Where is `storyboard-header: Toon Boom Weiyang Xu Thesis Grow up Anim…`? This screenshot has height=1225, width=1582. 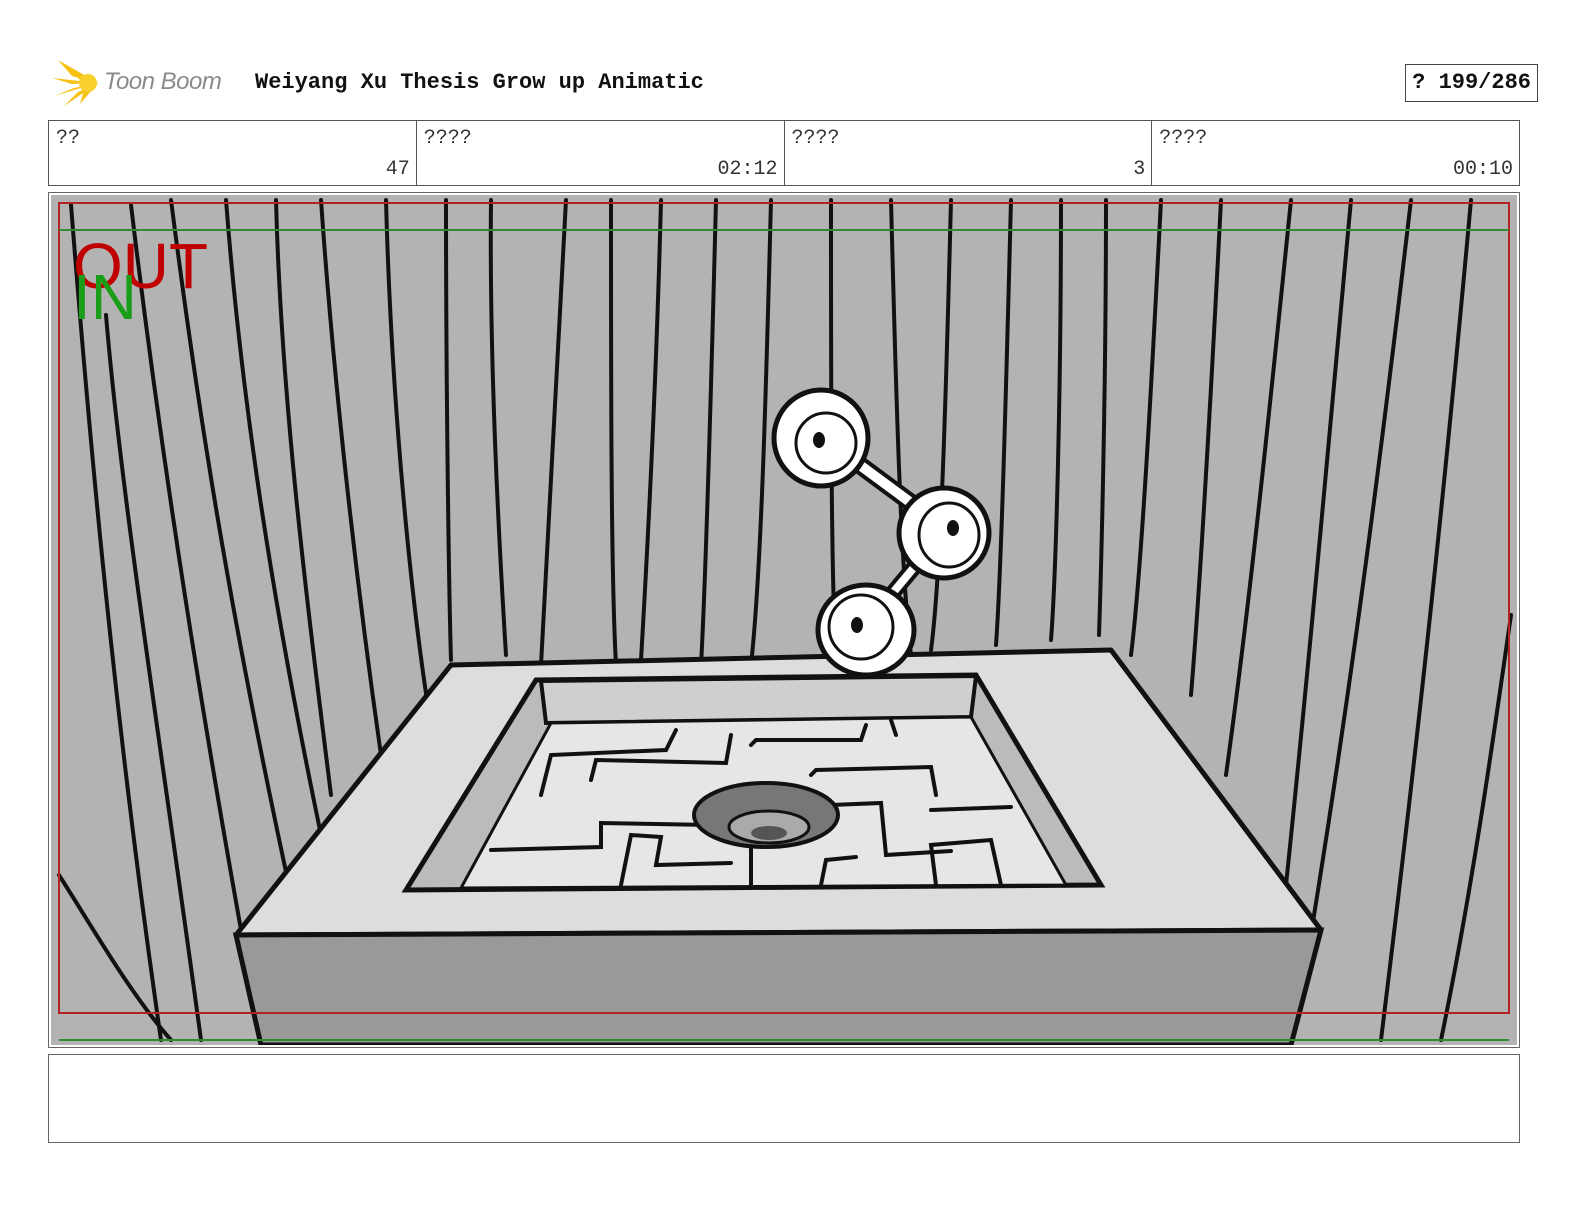
storyboard-header: Toon Boom Weiyang Xu Thesis Grow up Anim… is located at coordinates (794, 83).